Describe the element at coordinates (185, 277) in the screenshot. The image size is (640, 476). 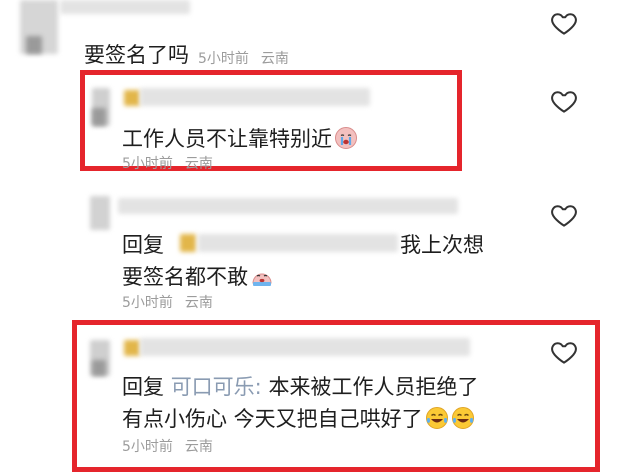
I see `comment-text-line-2: 要签名都不敢` at that location.